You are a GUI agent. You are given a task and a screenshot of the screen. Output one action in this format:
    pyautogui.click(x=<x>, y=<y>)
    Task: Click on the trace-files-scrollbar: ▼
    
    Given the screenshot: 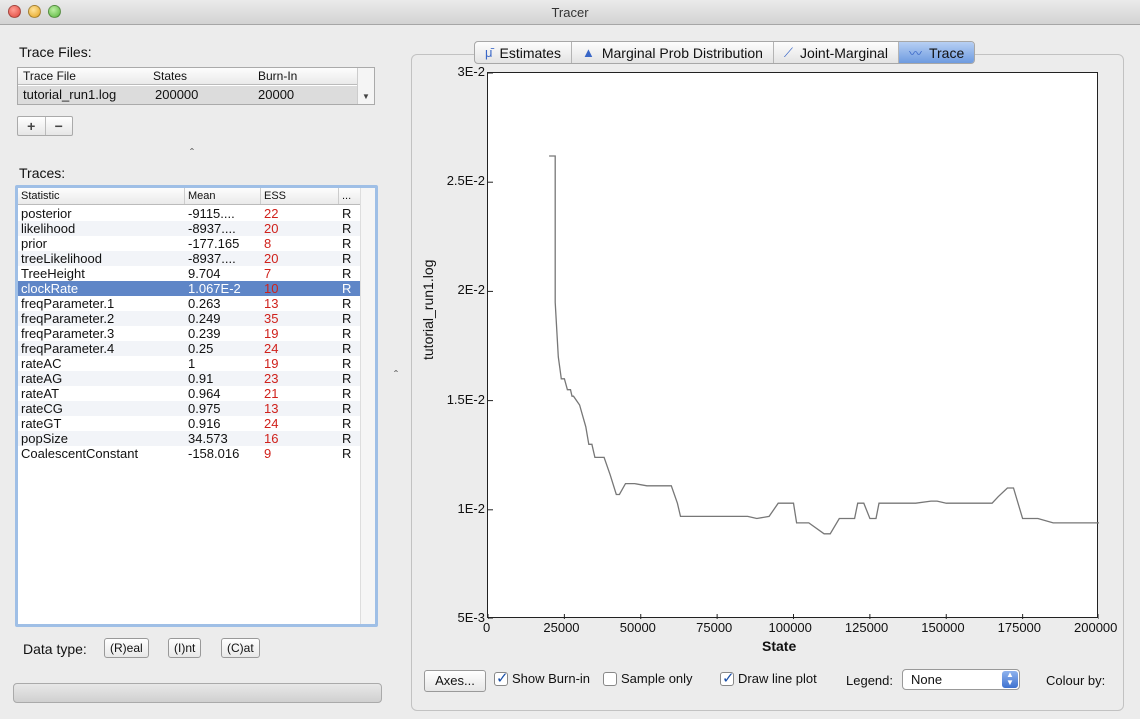 What is the action you would take?
    pyautogui.click(x=365, y=86)
    